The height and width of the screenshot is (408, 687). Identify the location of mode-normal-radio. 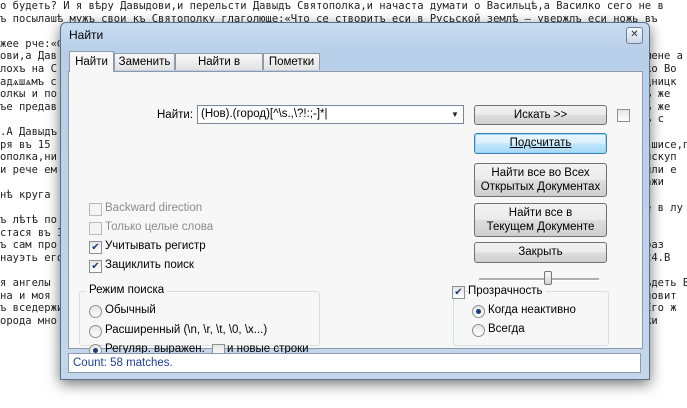
(95, 311).